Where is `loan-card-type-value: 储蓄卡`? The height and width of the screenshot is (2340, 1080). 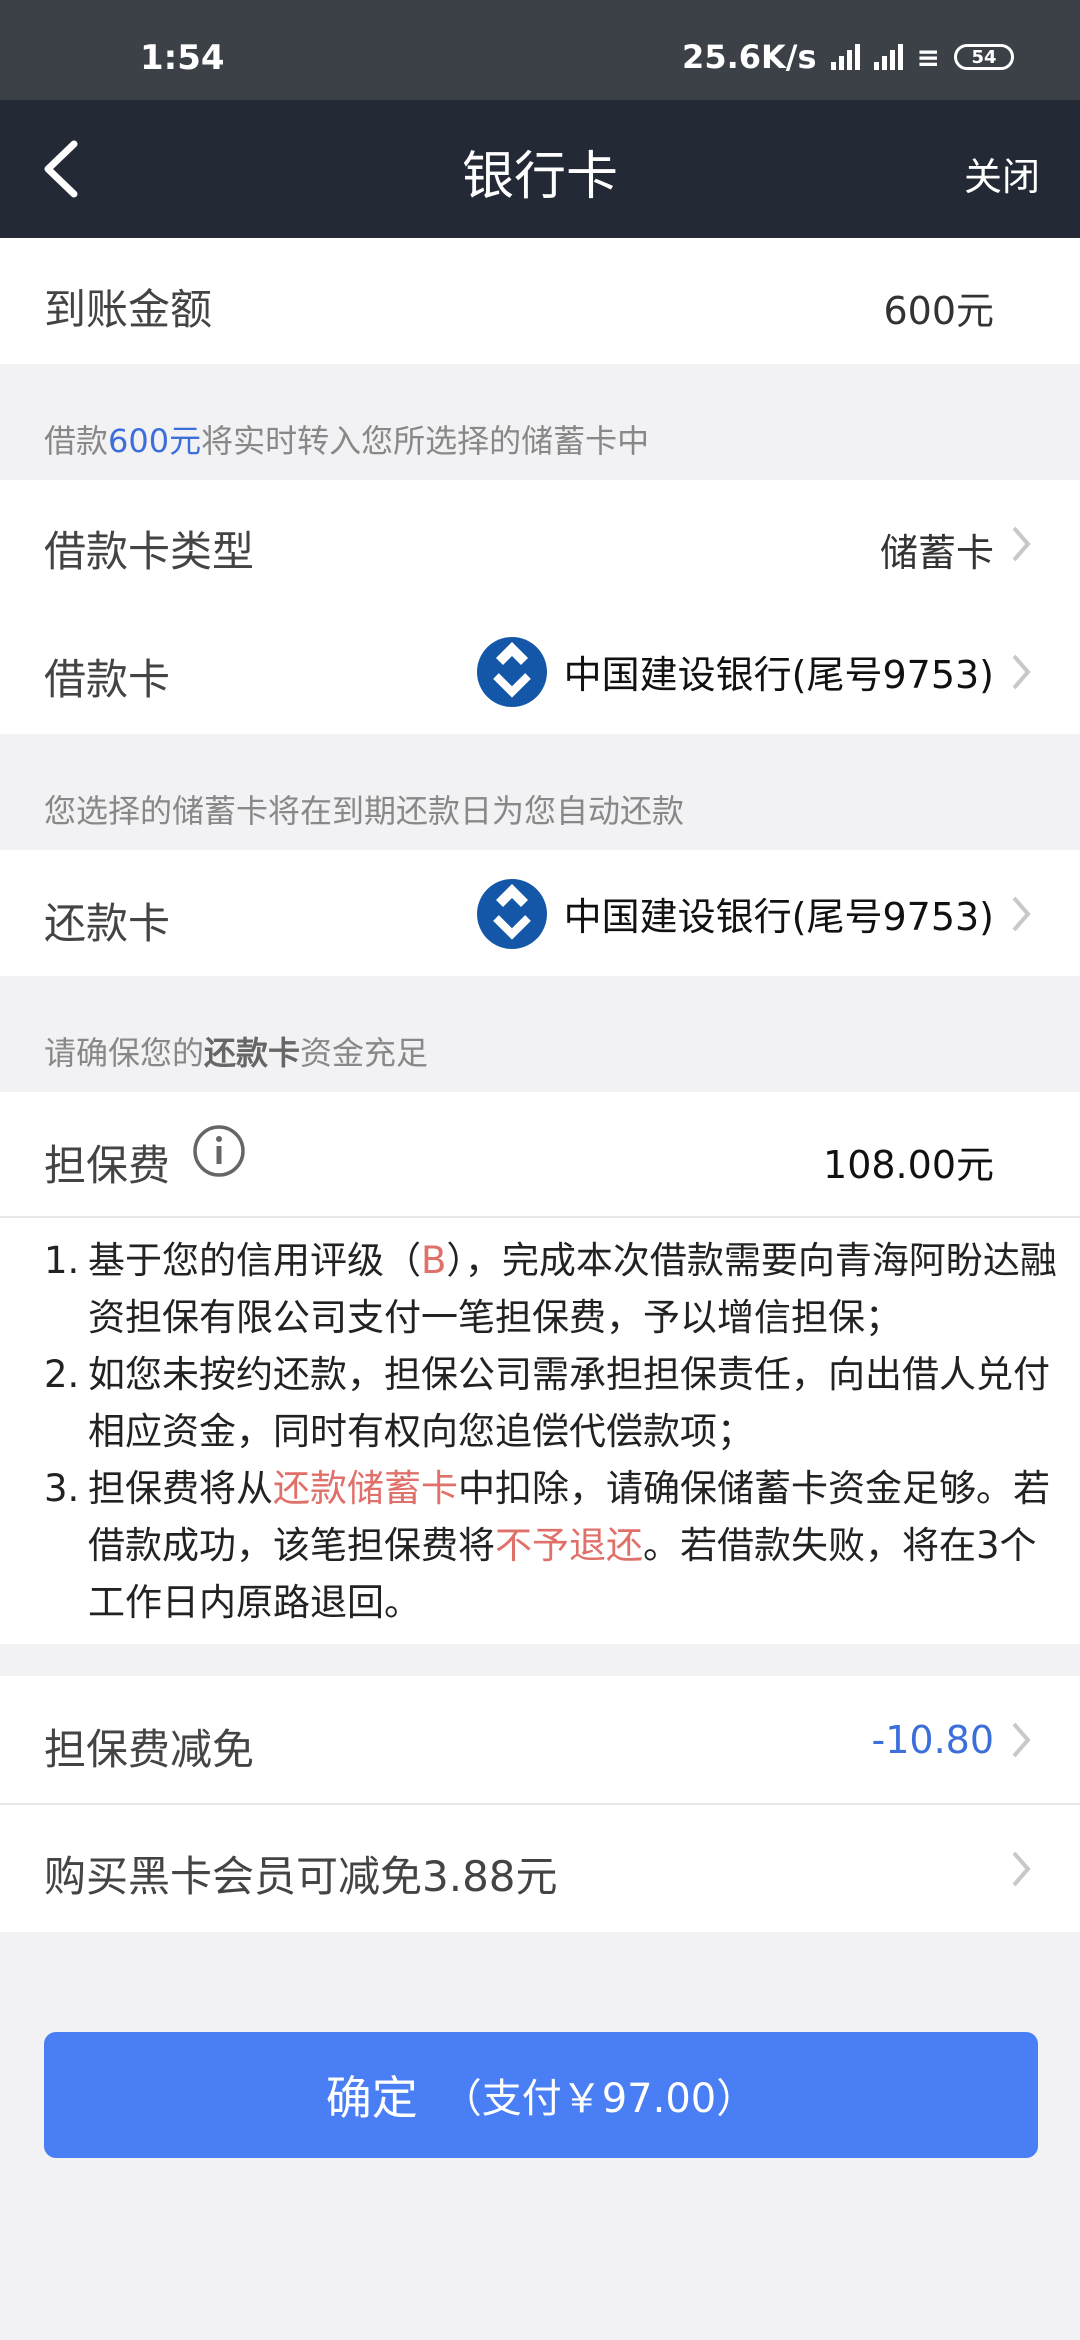
loan-card-type-value: 储蓄卡 is located at coordinates (936, 553).